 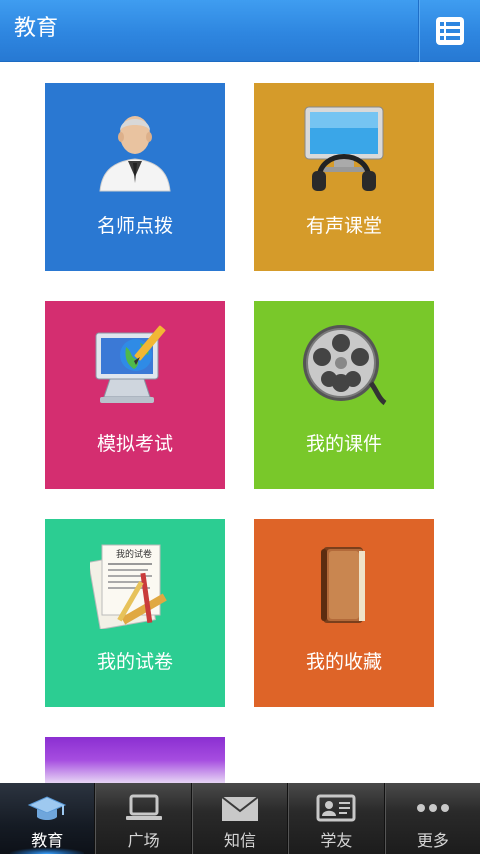 What do you see at coordinates (47, 808) in the screenshot?
I see `graduation-cap-icon` at bounding box center [47, 808].